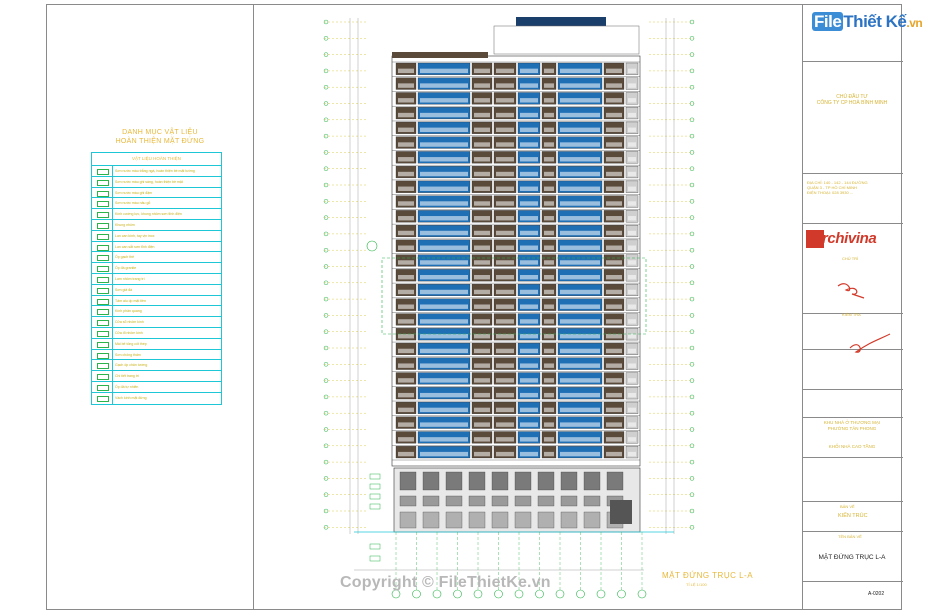 The height and width of the screenshot is (615, 950). I want to click on elevation-scale: TỈ LỆ 1/100, so click(696, 584).